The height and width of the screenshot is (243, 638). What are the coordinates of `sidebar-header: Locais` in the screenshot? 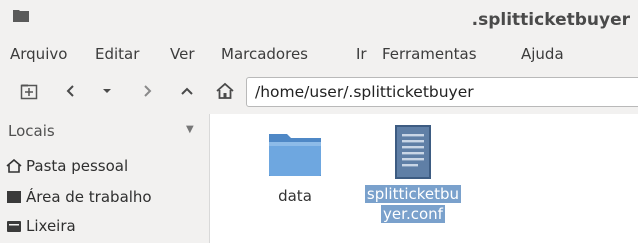 It's located at (31, 131).